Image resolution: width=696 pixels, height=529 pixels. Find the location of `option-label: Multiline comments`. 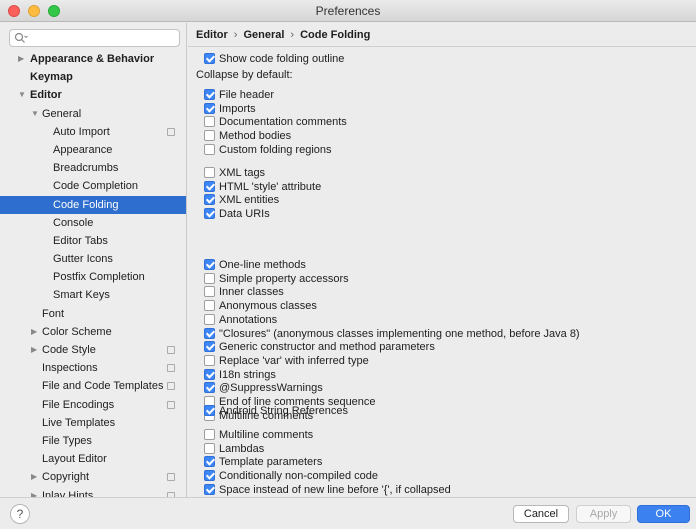

option-label: Multiline comments is located at coordinates (266, 435).